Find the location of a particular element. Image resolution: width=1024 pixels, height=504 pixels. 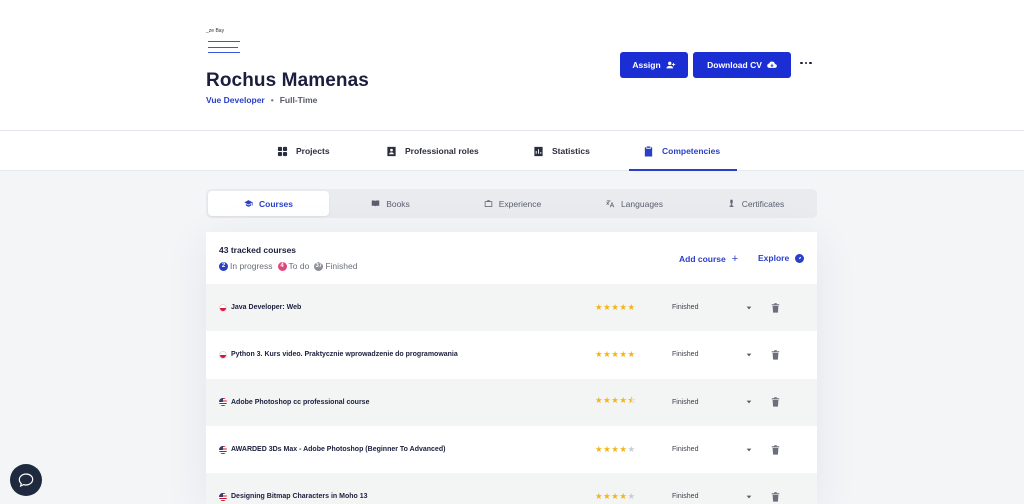

legend-todo: 4 To do is located at coordinates (293, 266).